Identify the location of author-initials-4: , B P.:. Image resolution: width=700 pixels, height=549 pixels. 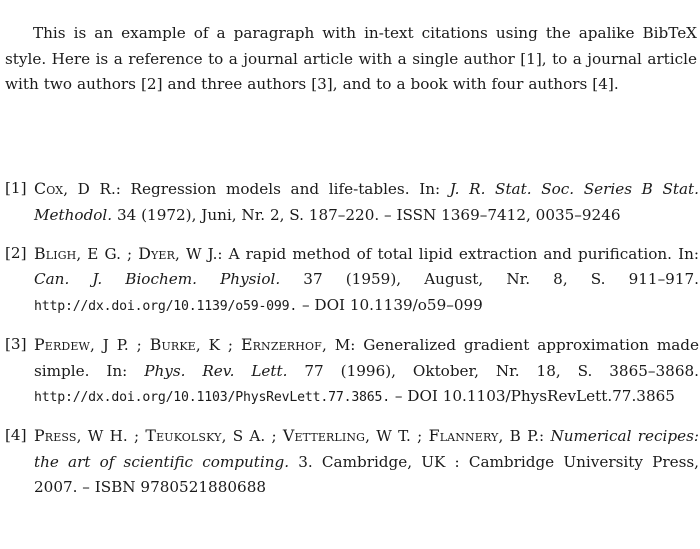
(524, 436).